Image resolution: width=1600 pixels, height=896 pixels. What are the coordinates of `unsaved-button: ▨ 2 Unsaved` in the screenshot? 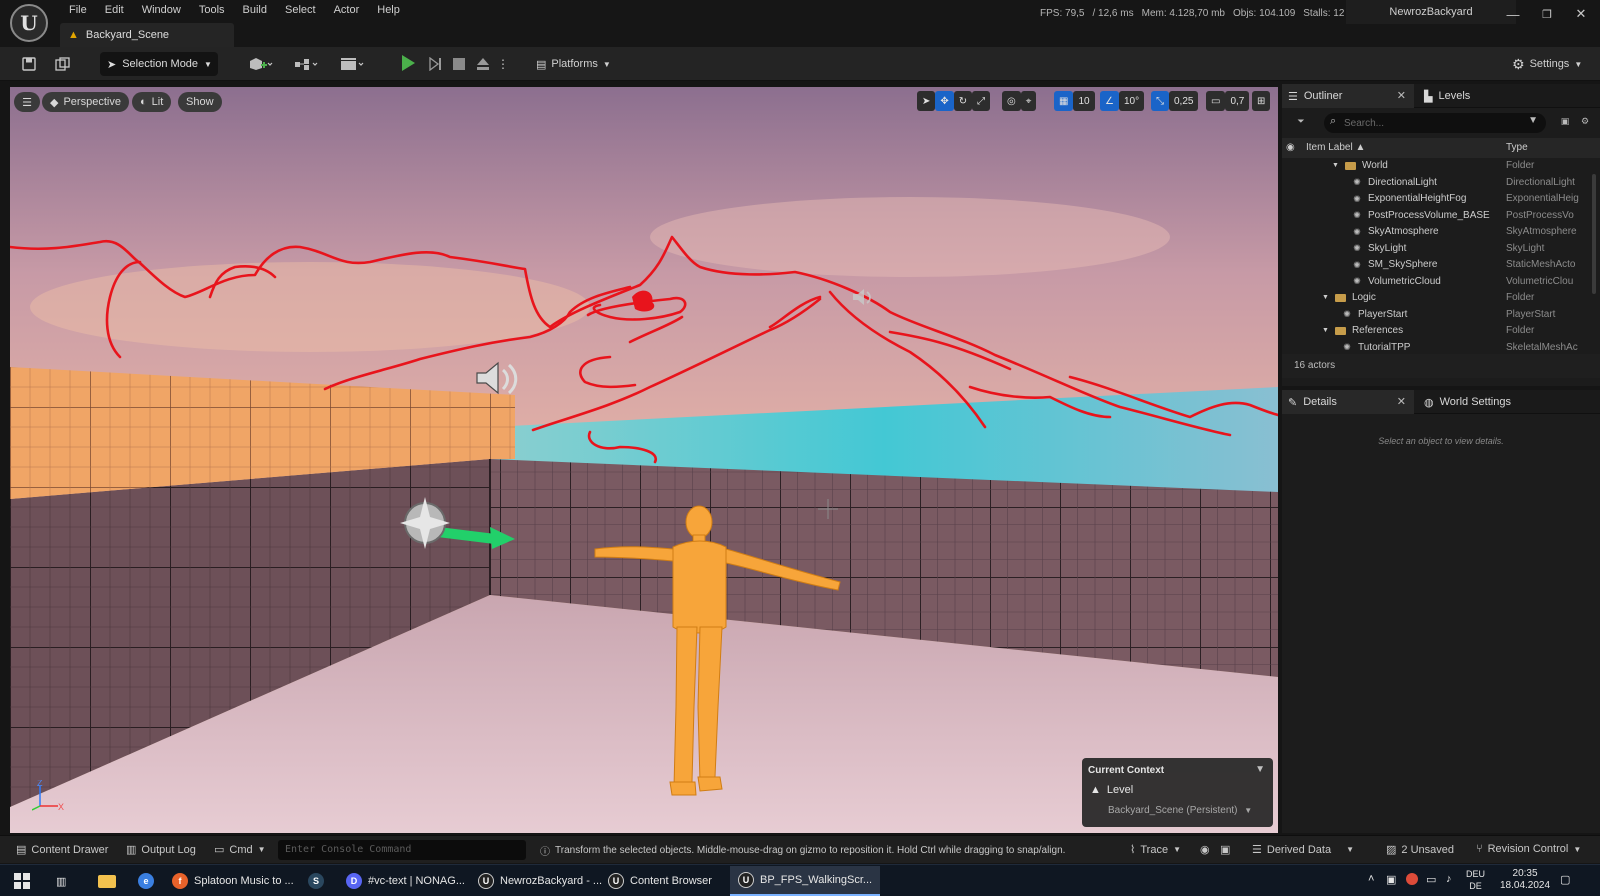 It's located at (1420, 850).